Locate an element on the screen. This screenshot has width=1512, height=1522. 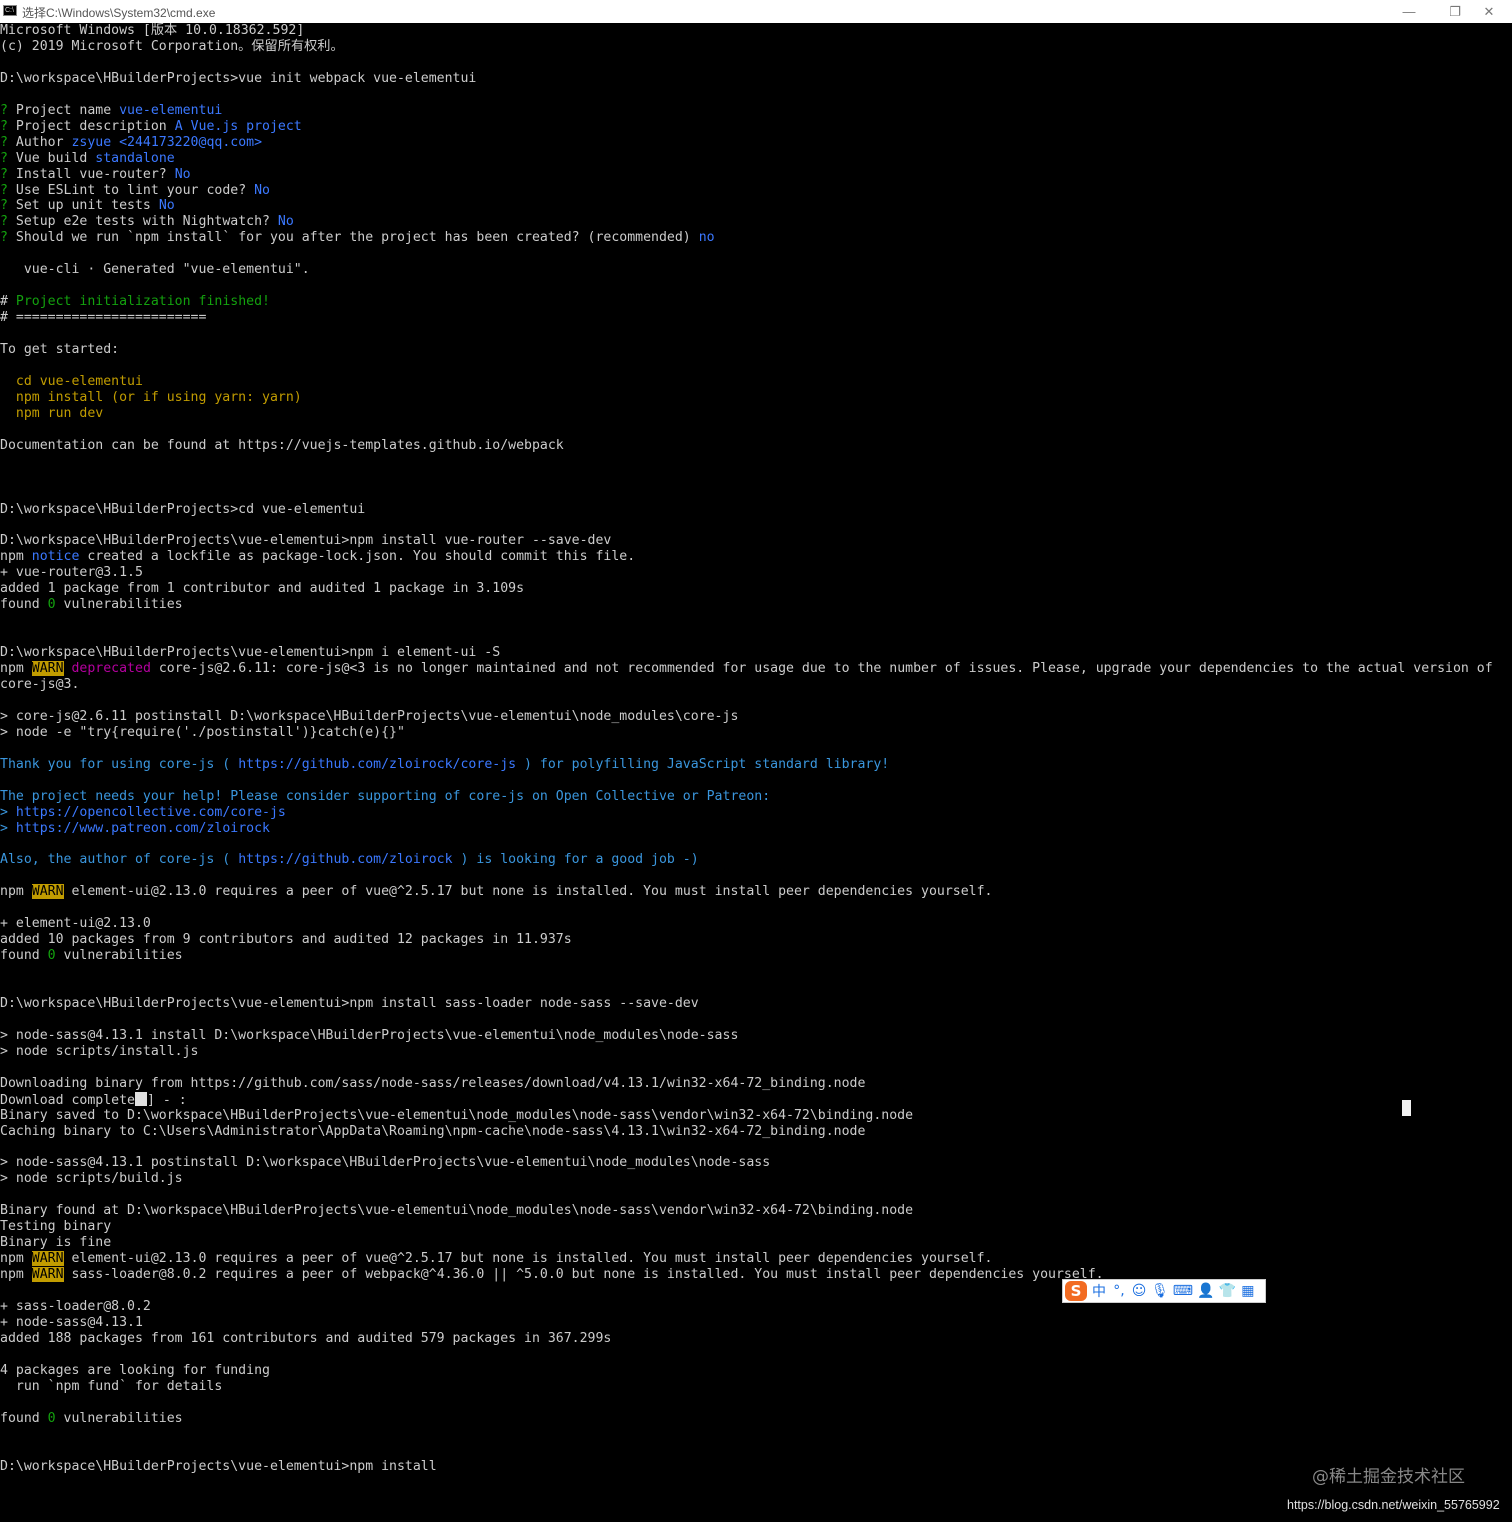
console-line: To get started: is located at coordinates (59, 350).